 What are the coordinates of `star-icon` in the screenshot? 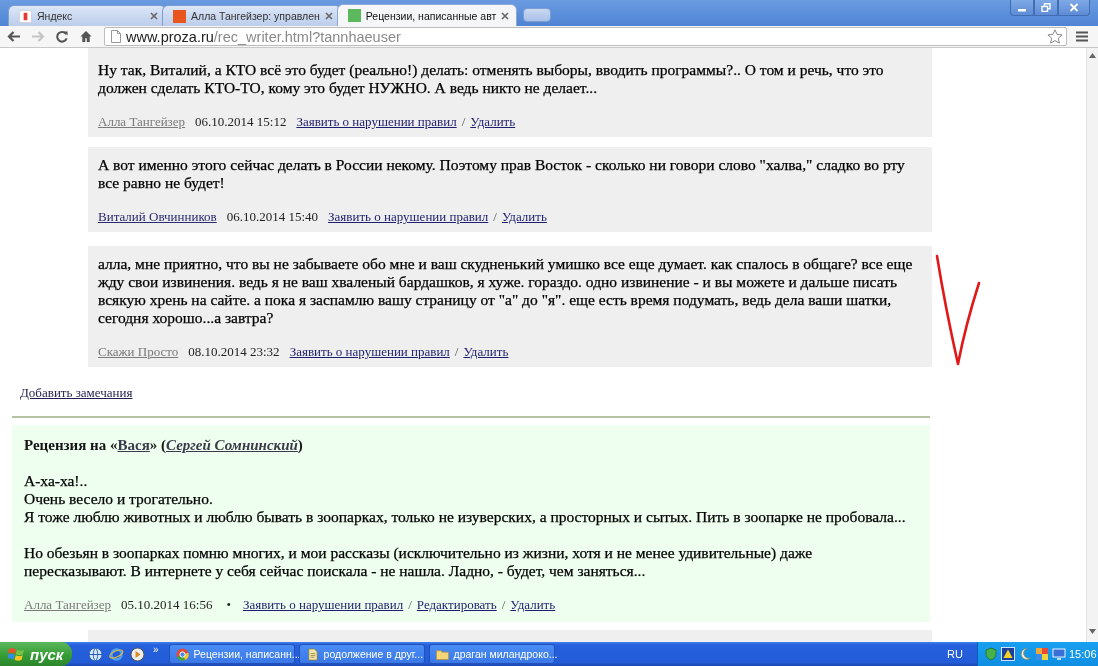 It's located at (1055, 36).